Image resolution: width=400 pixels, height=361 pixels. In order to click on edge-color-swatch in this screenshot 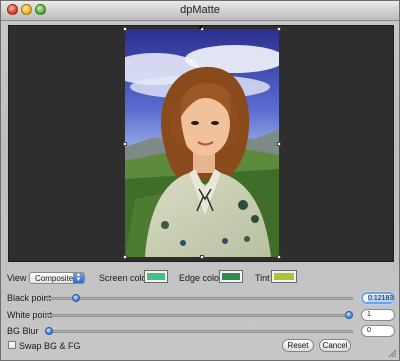, I will do `click(231, 276)`.